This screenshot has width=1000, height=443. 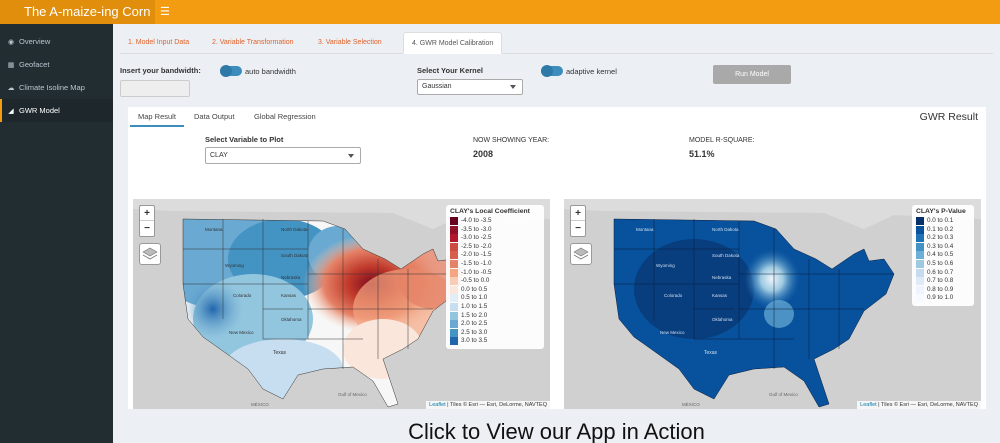 I want to click on coefficient-legend-entry: -1.5 to -1.0, so click(x=495, y=264).